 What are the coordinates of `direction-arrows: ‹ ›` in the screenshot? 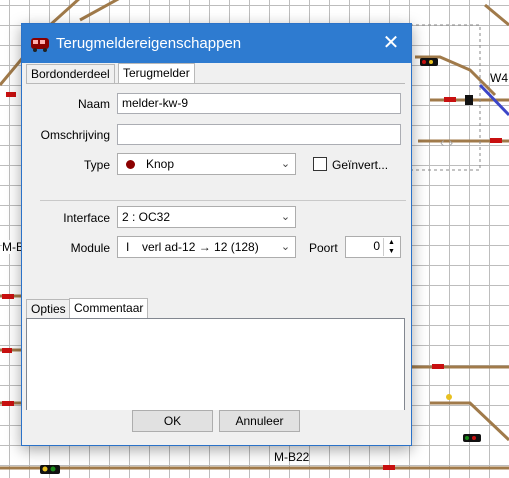 It's located at (447, 142).